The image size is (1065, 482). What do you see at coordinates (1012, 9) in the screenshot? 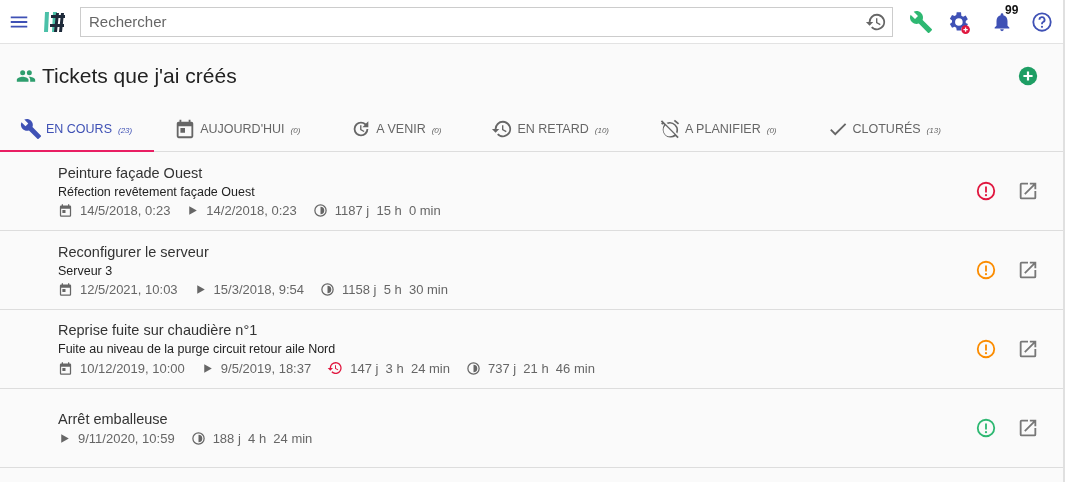
I see `notification-count: 99` at bounding box center [1012, 9].